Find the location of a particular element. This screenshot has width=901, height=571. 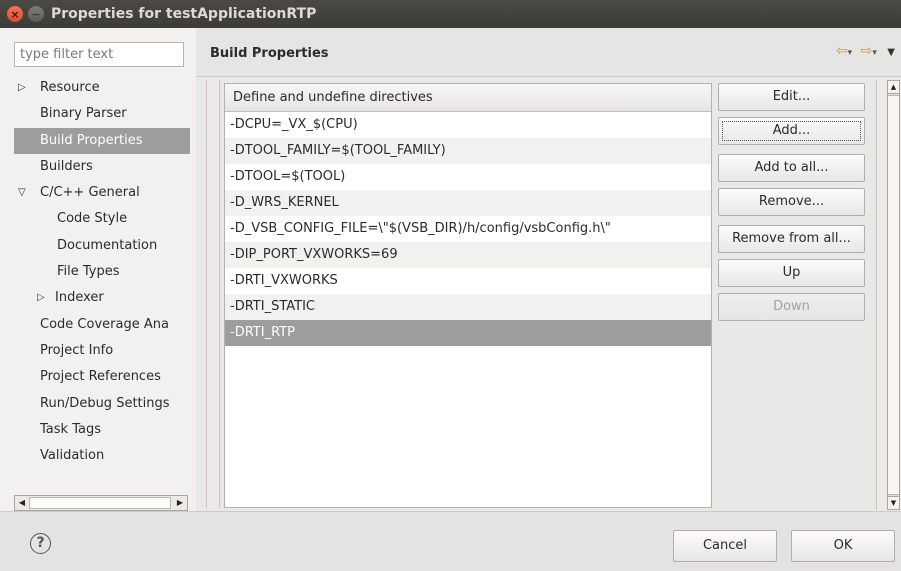

scroll-down-icon: ▼ is located at coordinates (893, 502).